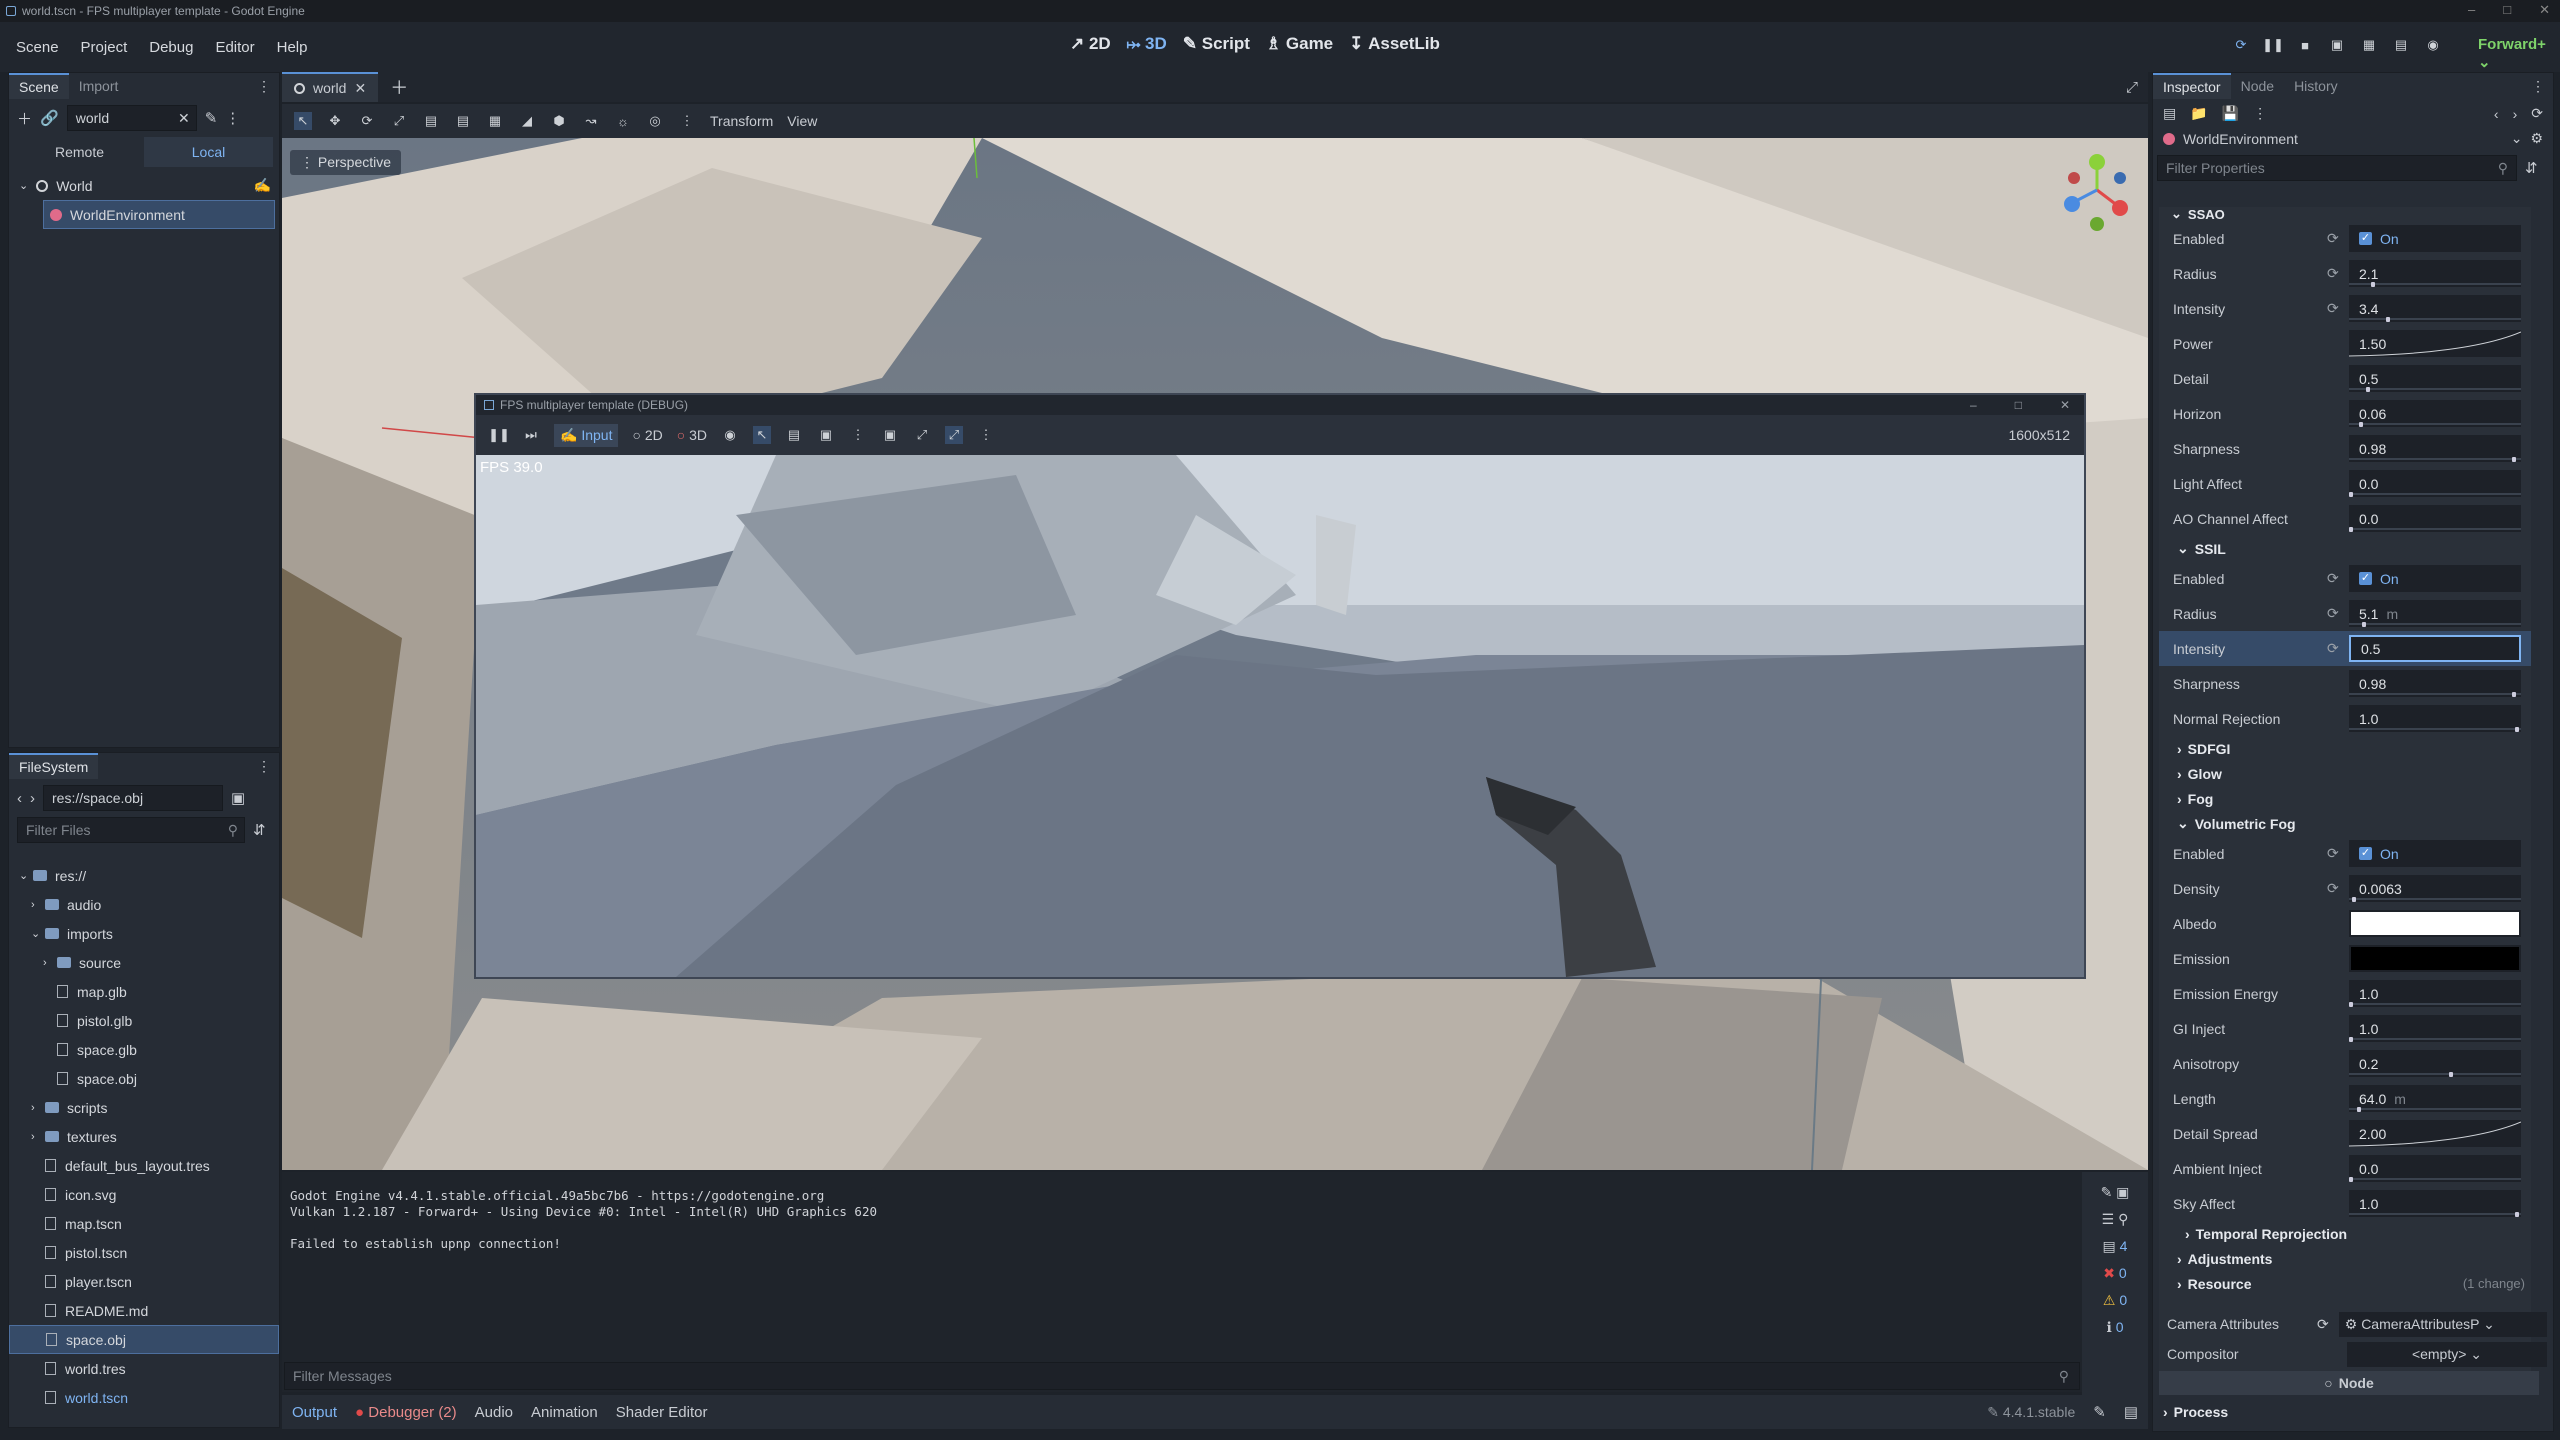  Describe the element at coordinates (262, 185) in the screenshot. I see `script-icon: ✍` at that location.